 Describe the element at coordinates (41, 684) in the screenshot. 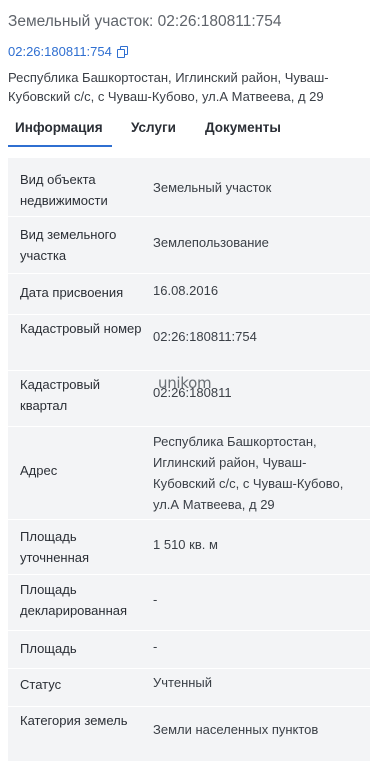

I see `row-label: Статус` at that location.